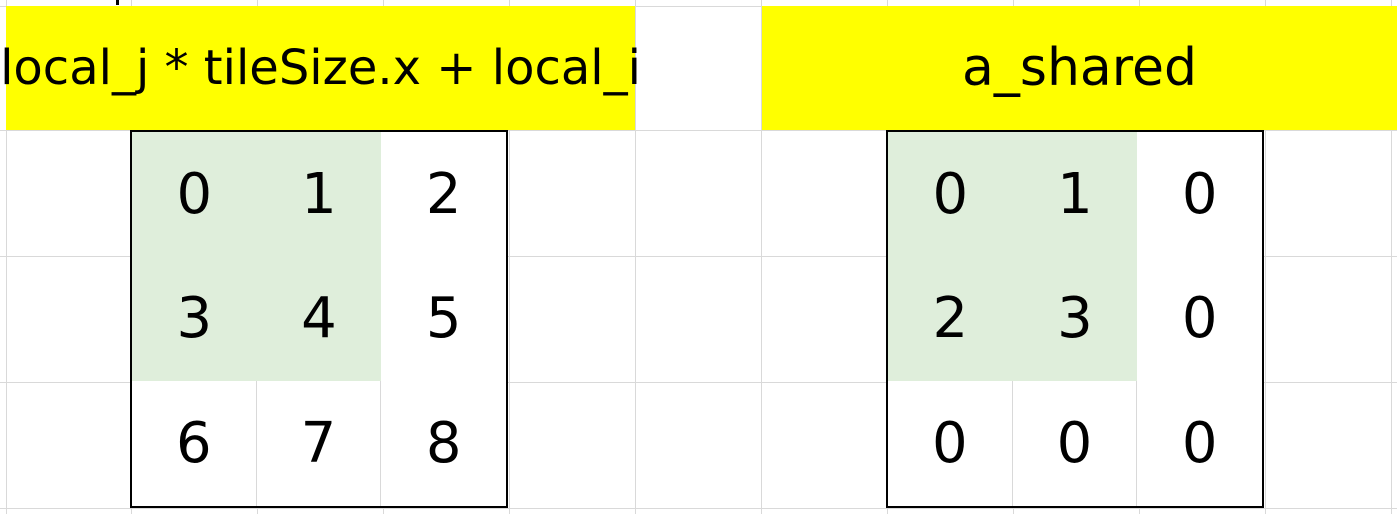 This screenshot has height=514, width=1397. What do you see at coordinates (194, 443) in the screenshot?
I see `matrix-cell: 6` at bounding box center [194, 443].